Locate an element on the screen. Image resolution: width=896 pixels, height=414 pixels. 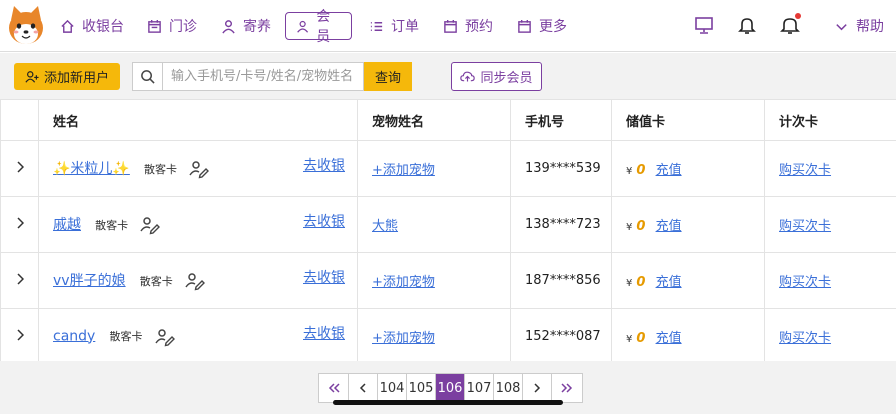
column-header-name: 姓名 is located at coordinates (198, 120).